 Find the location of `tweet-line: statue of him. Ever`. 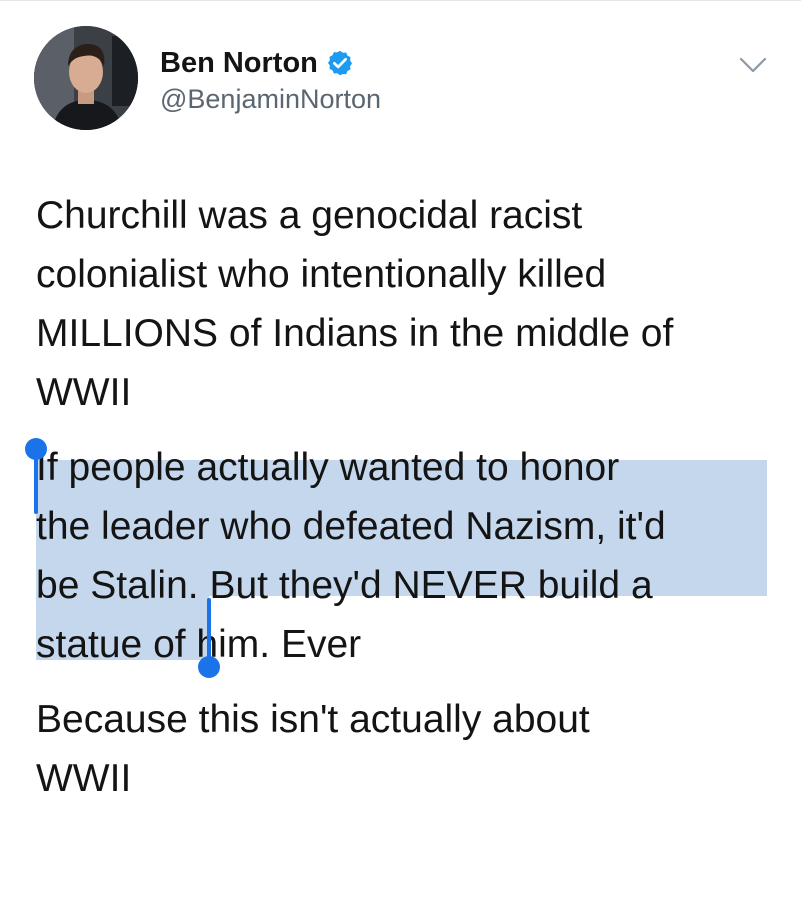

tweet-line: statue of him. Ever is located at coordinates (199, 644).